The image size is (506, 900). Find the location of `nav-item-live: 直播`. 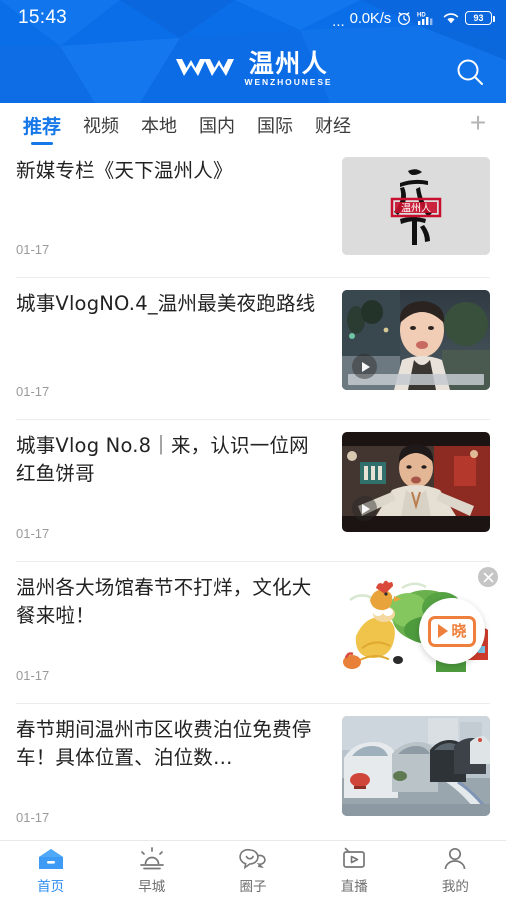

nav-item-live: 直播 is located at coordinates (354, 871).